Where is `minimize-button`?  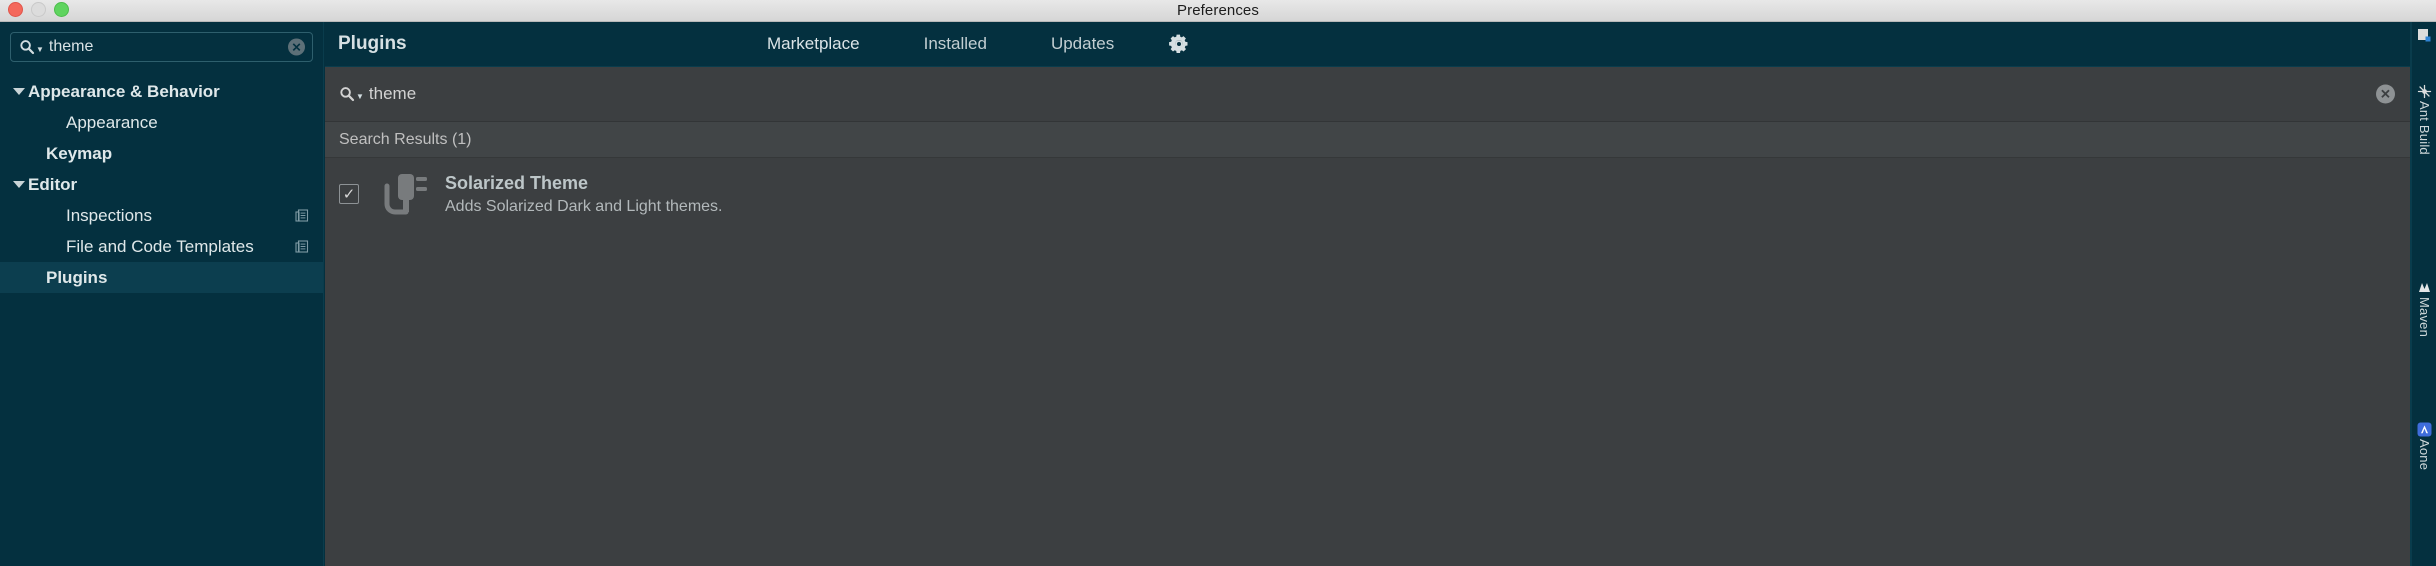 minimize-button is located at coordinates (38, 9).